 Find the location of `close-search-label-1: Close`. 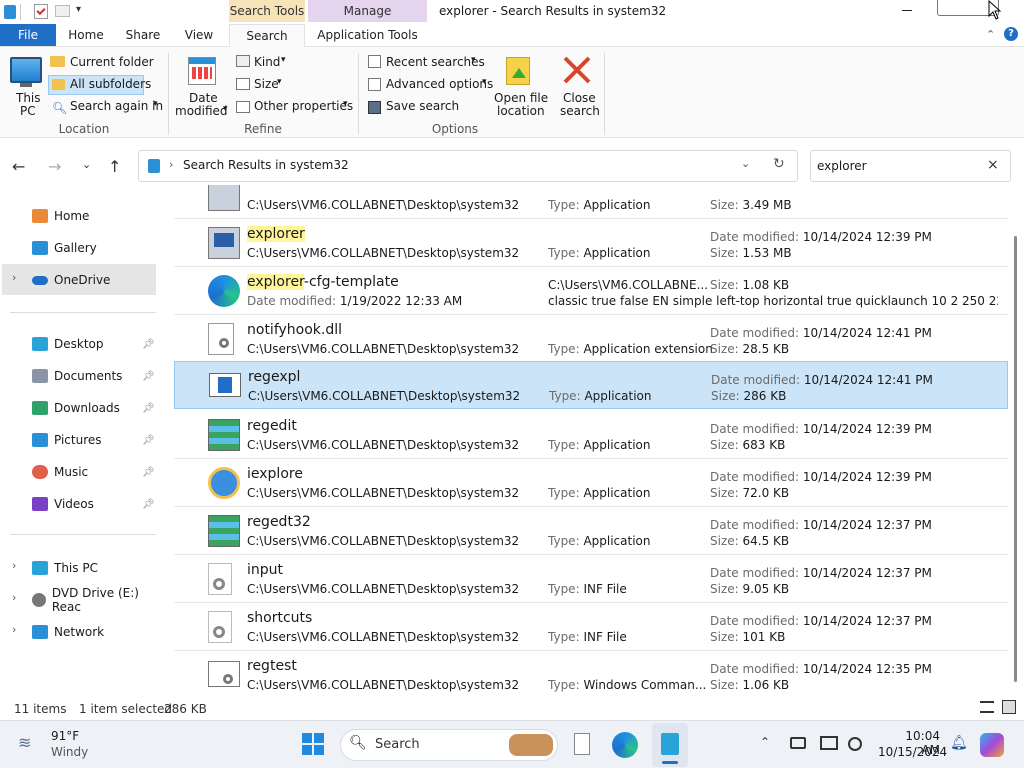

close-search-label-1: Close is located at coordinates (579, 98).